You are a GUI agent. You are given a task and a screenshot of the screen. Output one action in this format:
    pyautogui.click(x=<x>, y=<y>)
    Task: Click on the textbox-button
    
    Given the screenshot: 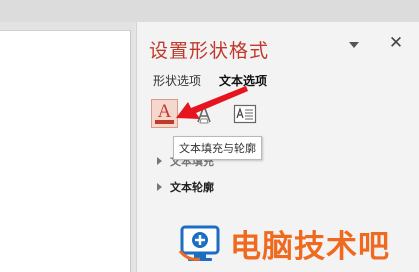 What is the action you would take?
    pyautogui.click(x=244, y=113)
    